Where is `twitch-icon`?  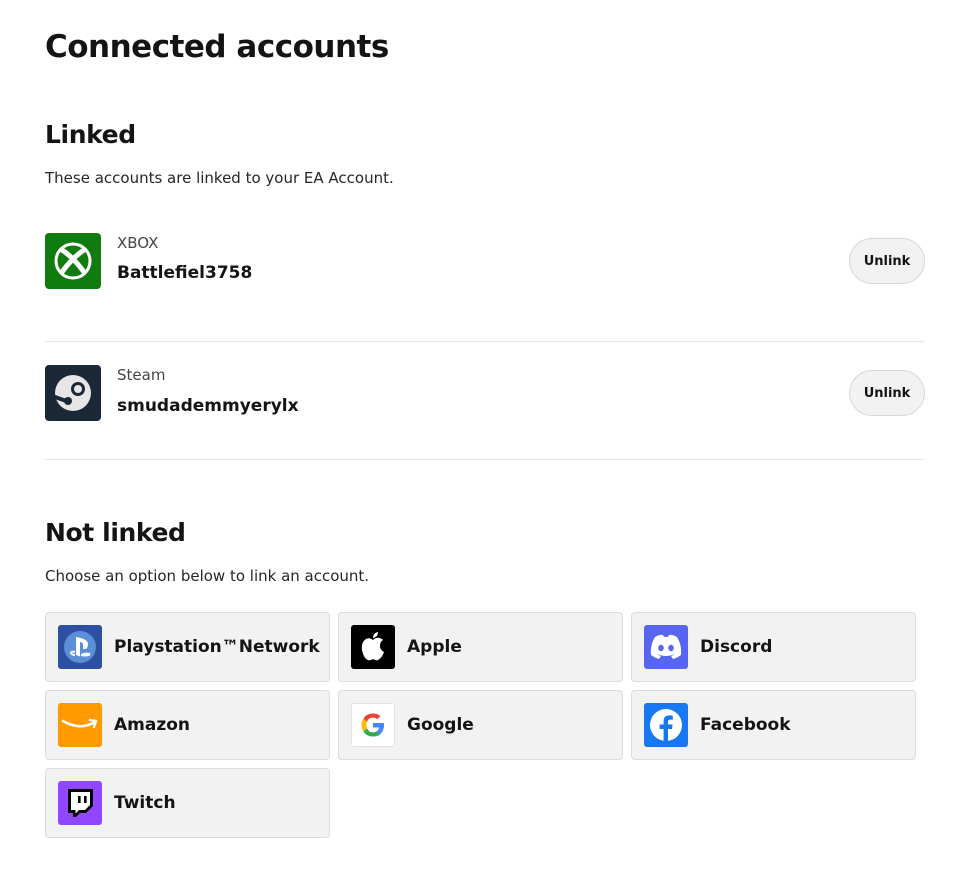 twitch-icon is located at coordinates (80, 803).